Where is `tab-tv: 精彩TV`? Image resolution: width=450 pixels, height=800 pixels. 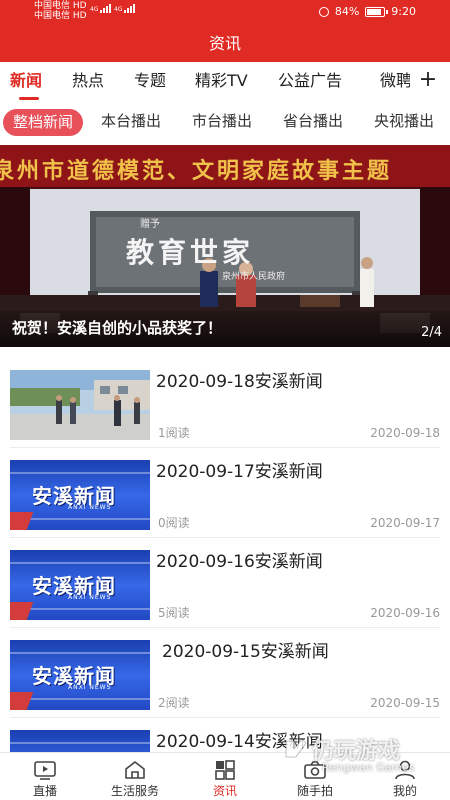 tab-tv: 精彩TV is located at coordinates (221, 81).